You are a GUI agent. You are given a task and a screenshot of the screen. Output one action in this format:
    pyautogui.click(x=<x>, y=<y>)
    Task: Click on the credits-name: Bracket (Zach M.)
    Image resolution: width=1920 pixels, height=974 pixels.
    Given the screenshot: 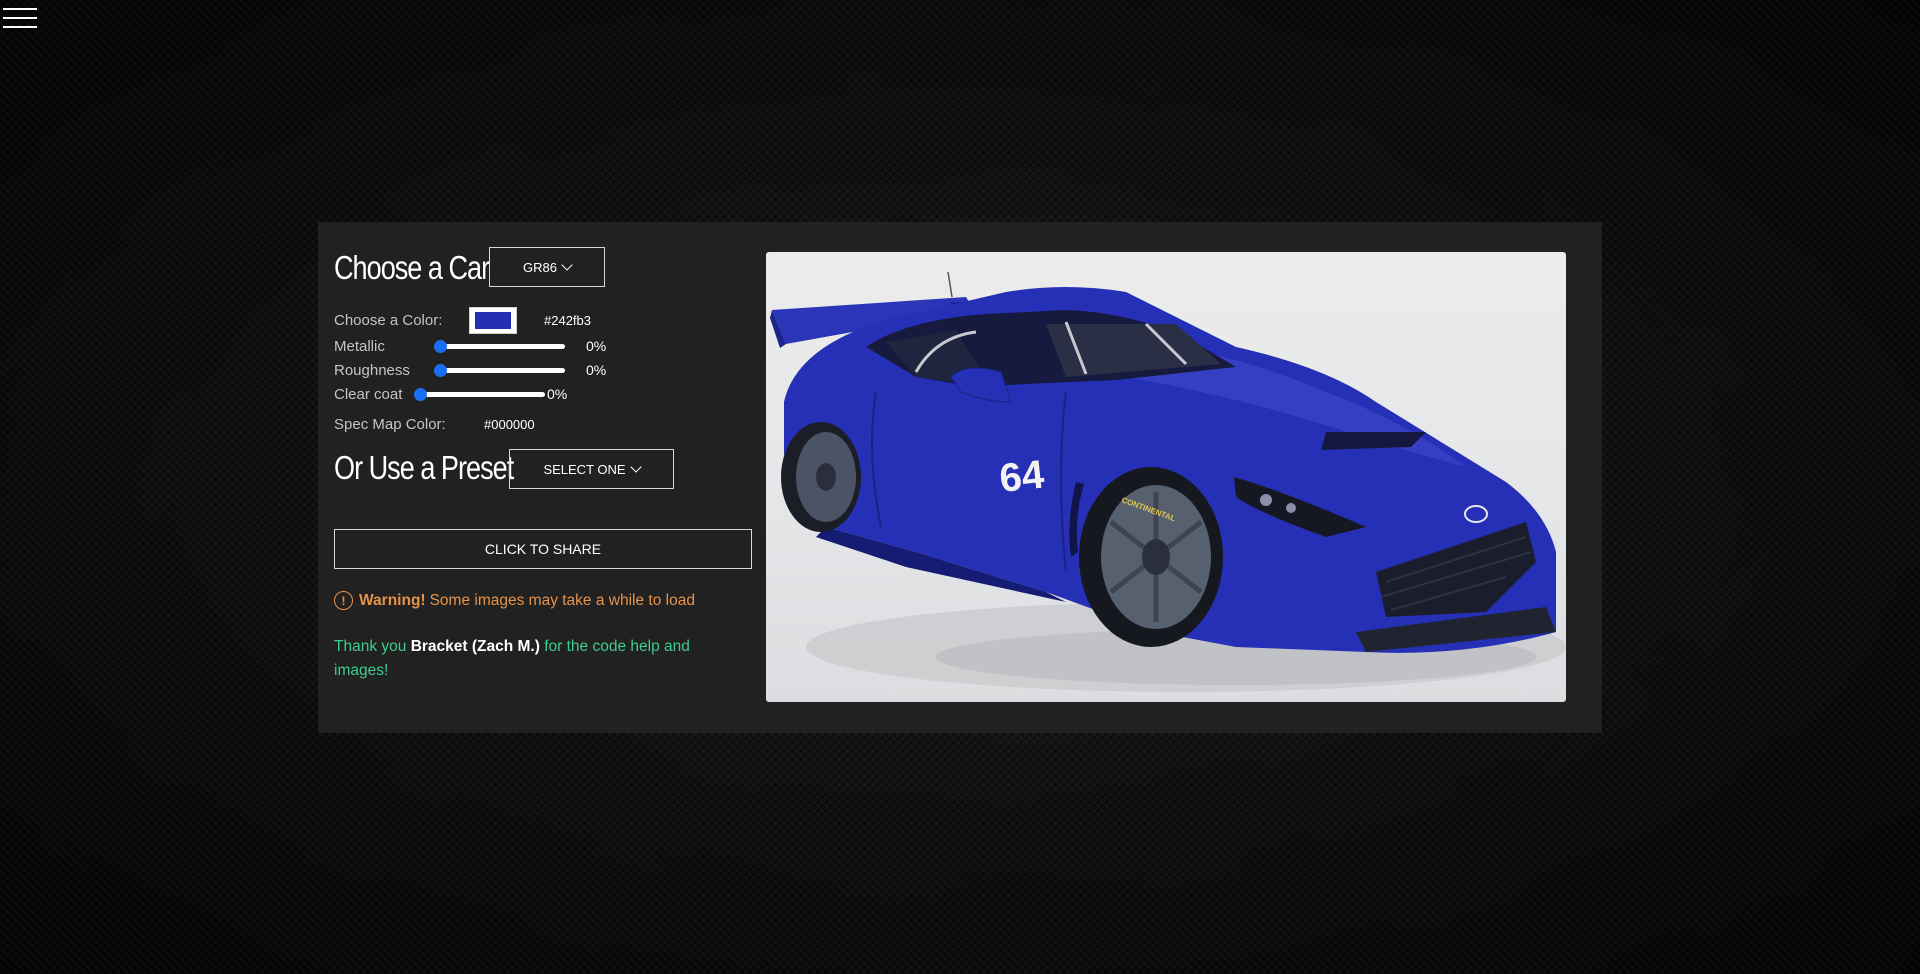 What is the action you would take?
    pyautogui.click(x=475, y=646)
    